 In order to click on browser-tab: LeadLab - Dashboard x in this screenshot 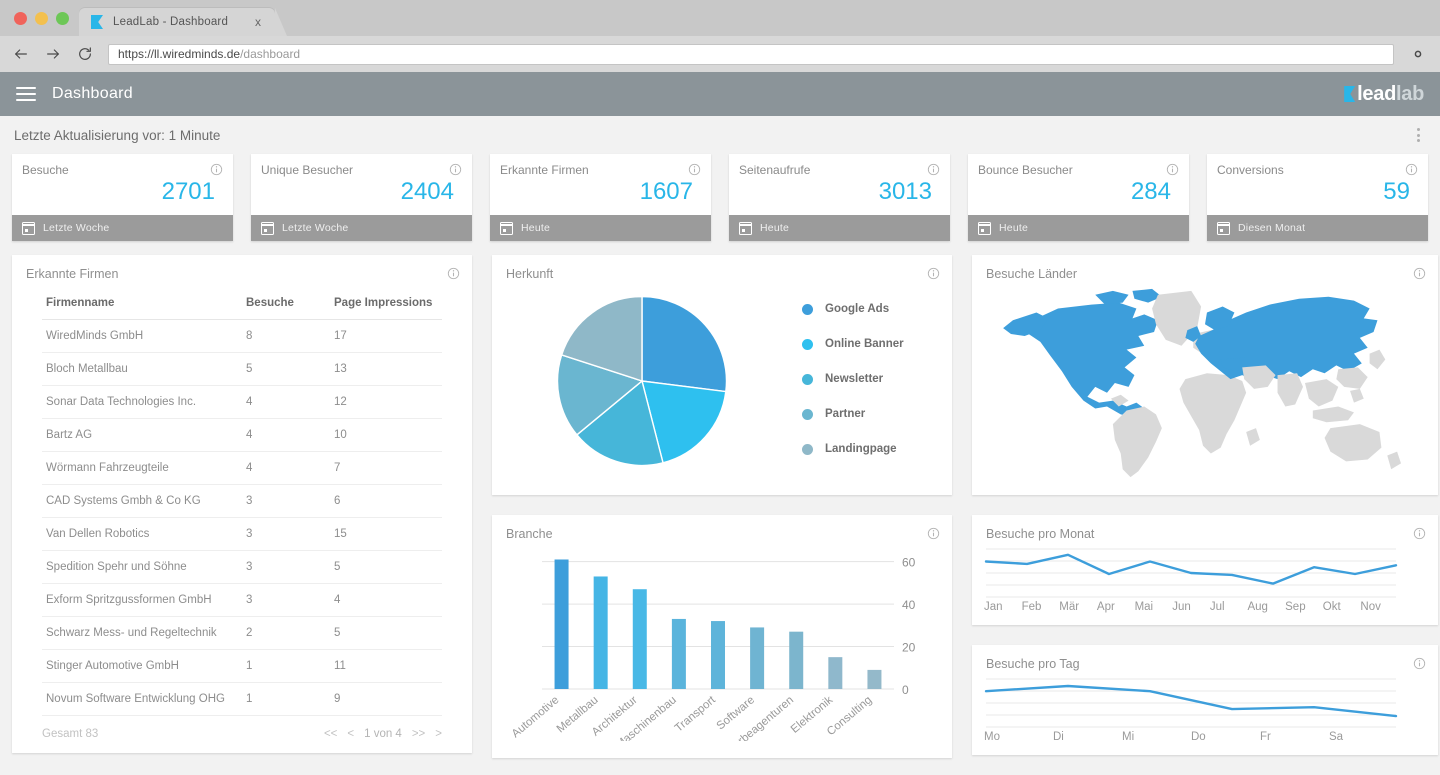, I will do `click(183, 22)`.